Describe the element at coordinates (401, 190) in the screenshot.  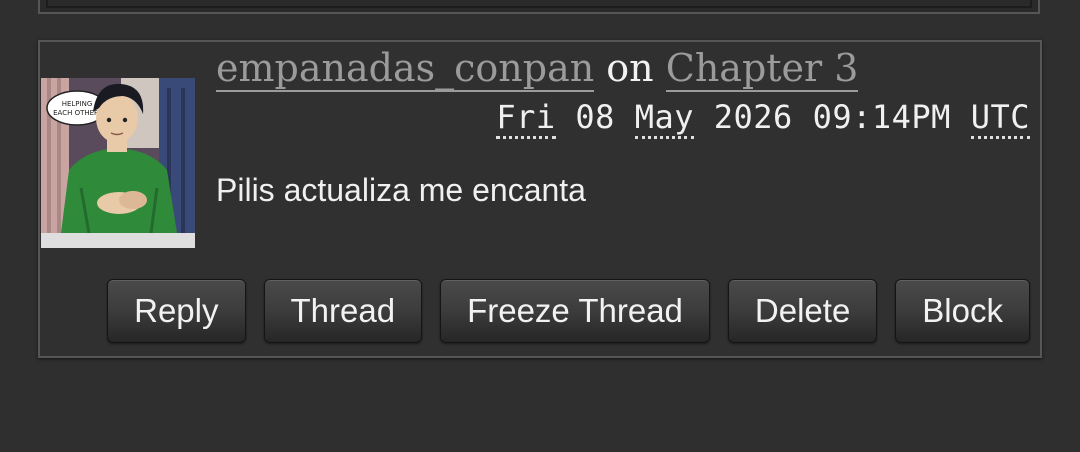
I see `comment-text: Pilis actualiza me encanta` at that location.